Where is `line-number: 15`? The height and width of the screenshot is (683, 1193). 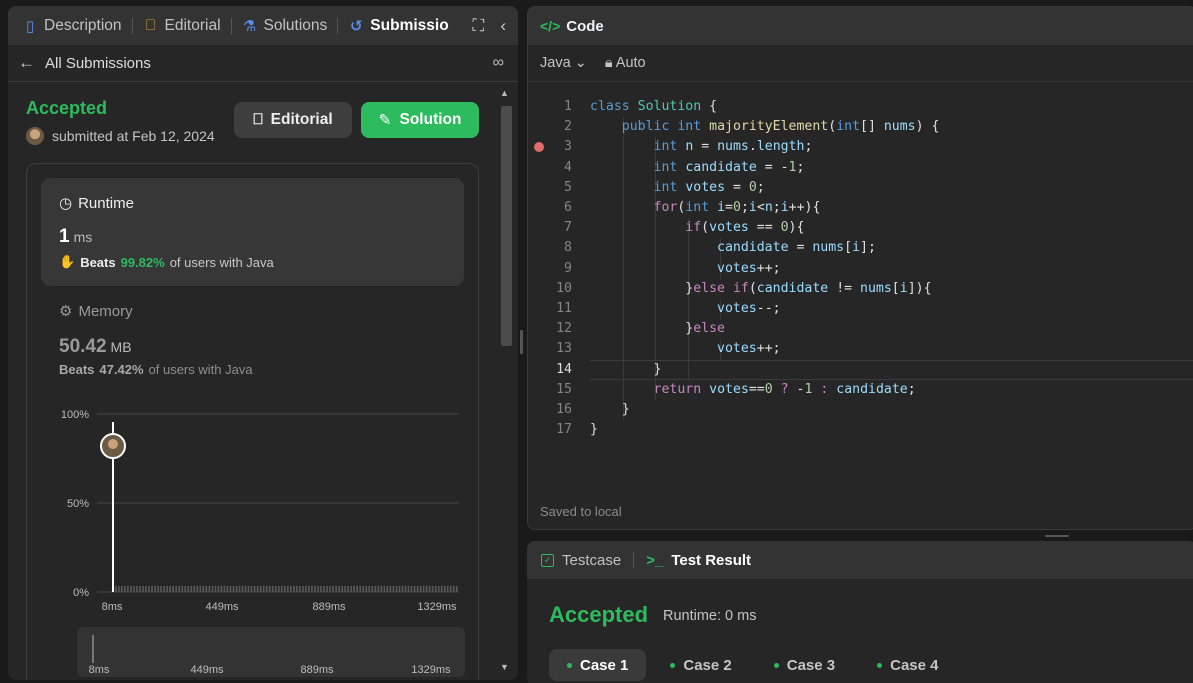
line-number: 15 is located at coordinates (564, 389).